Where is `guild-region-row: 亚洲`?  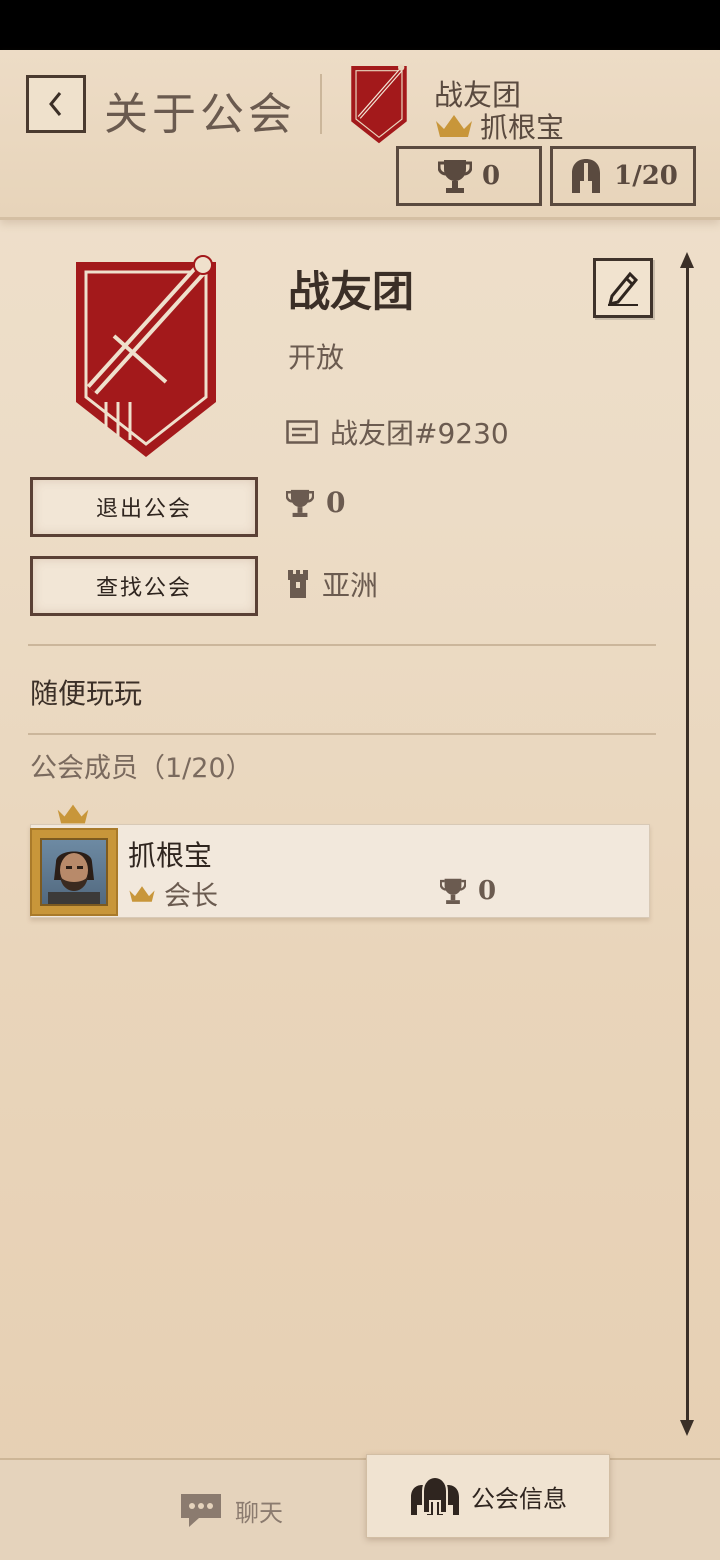 guild-region-row: 亚洲 is located at coordinates (332, 584).